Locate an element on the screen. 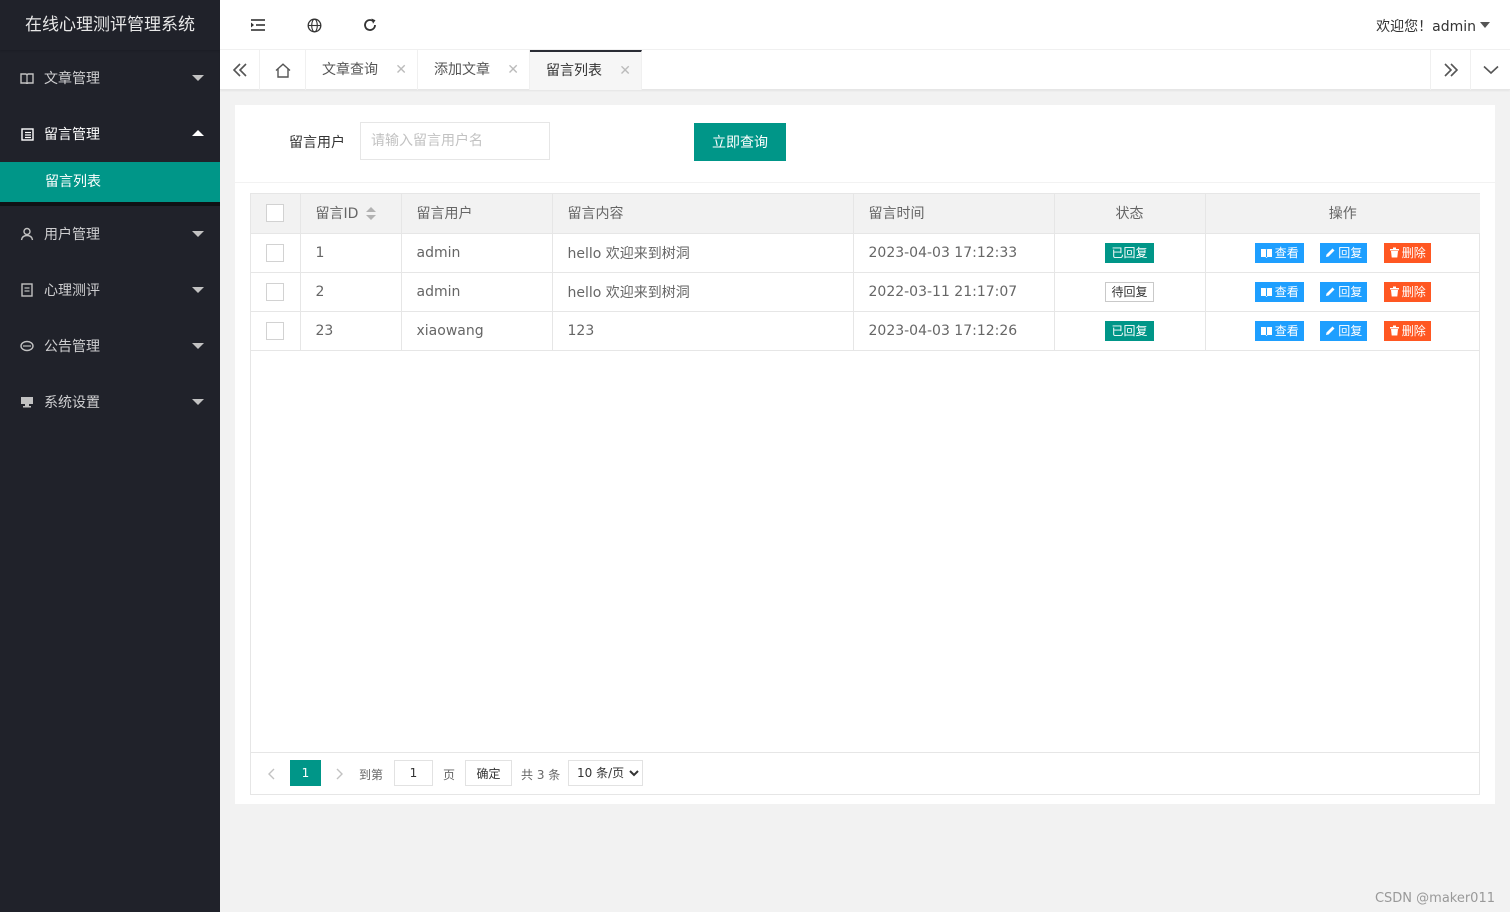 This screenshot has height=912, width=1510. chevron-up-icon is located at coordinates (198, 133).